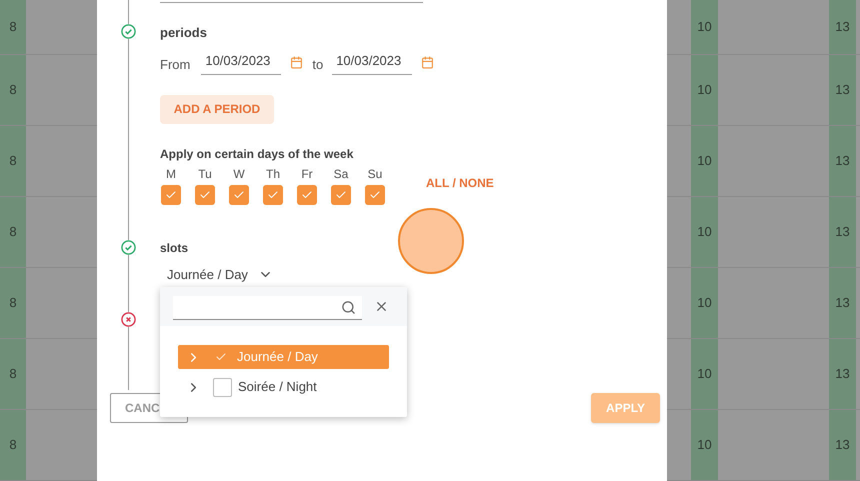  I want to click on add-period-button: ADD A PERIOD, so click(217, 109).